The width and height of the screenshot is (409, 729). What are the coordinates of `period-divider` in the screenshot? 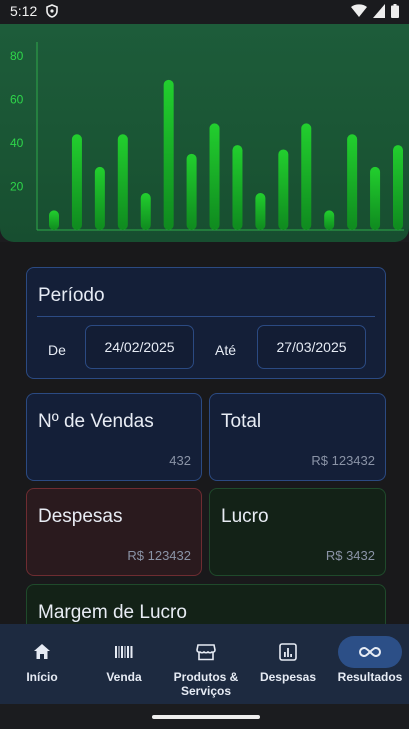 It's located at (206, 316).